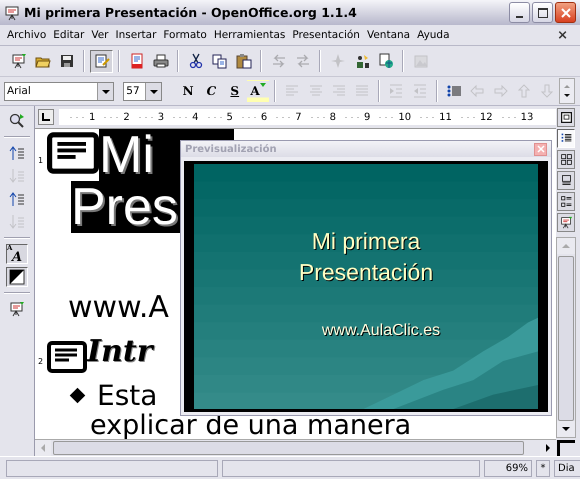  Describe the element at coordinates (220, 61) in the screenshot. I see `copy-icon` at that location.